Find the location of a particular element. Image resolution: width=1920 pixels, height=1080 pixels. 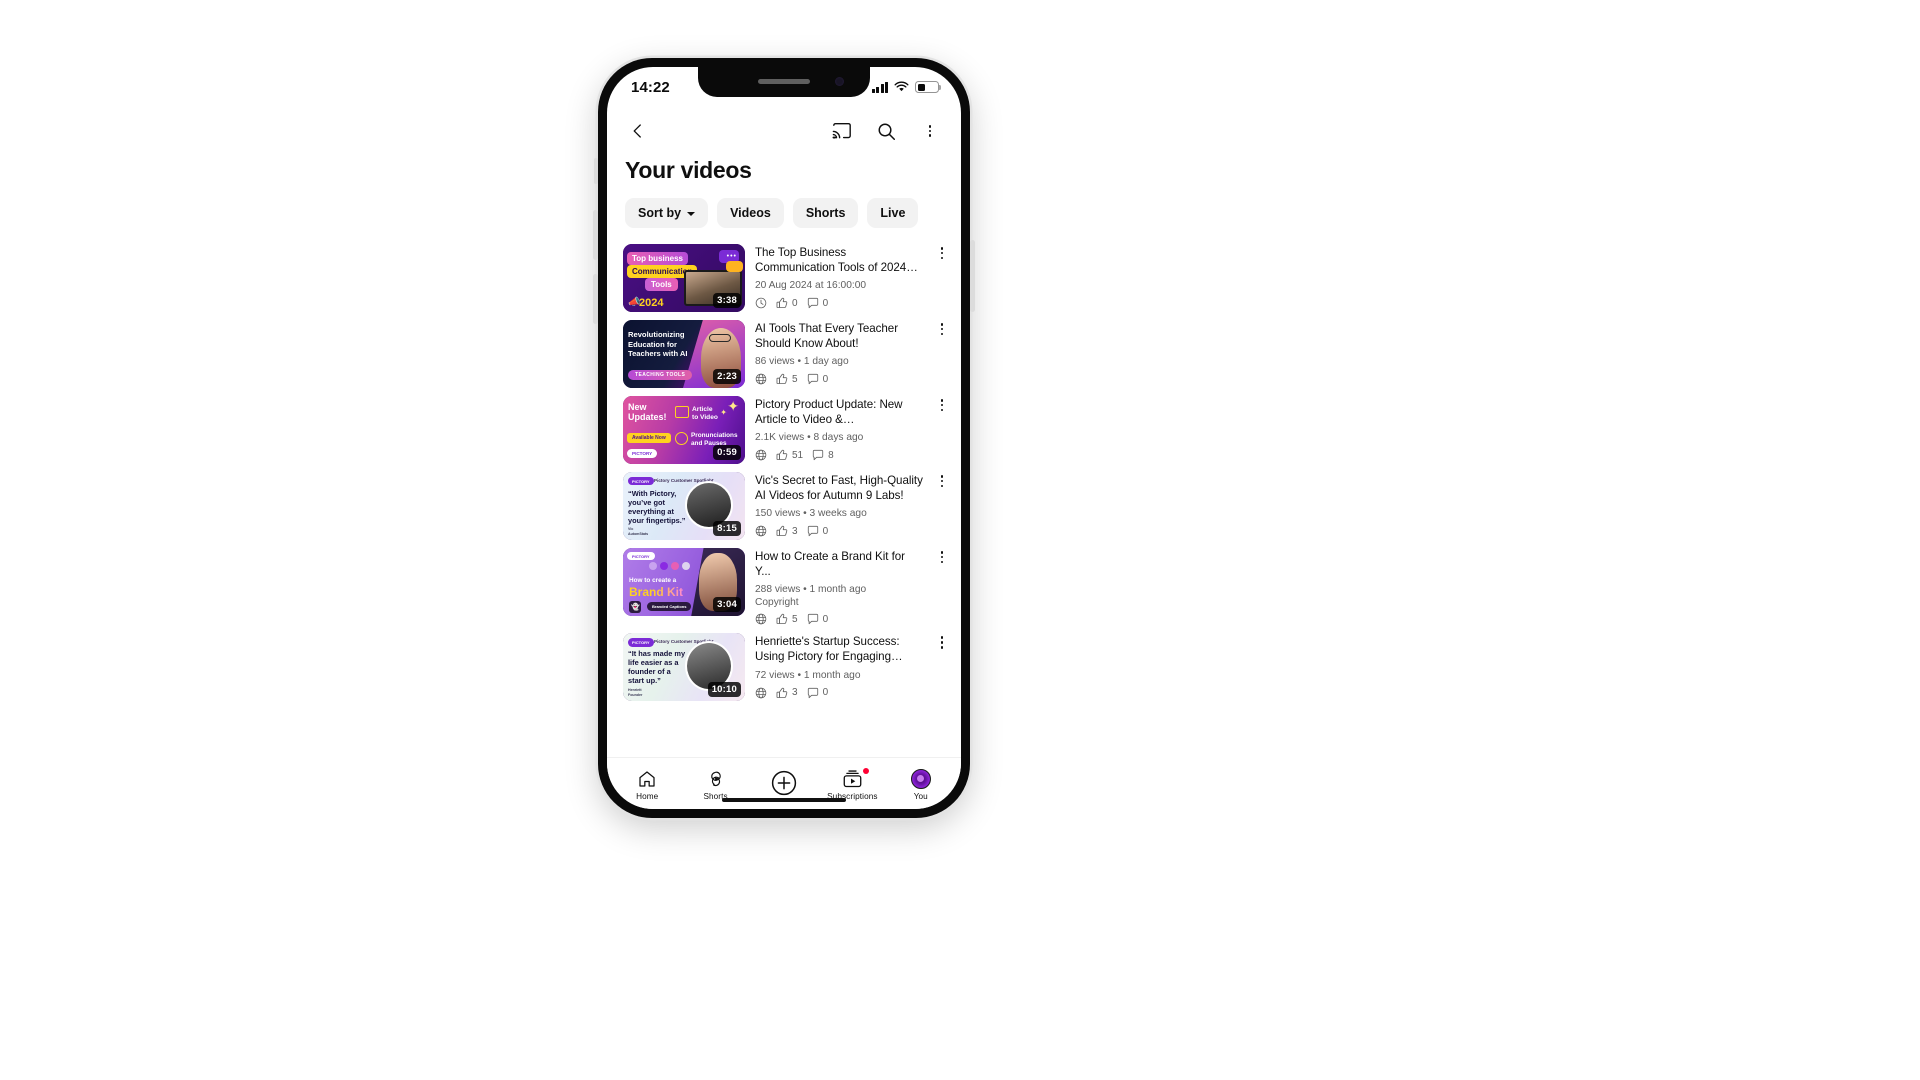

nav-item-subscriptions: Subscriptions is located at coordinates (852, 784).